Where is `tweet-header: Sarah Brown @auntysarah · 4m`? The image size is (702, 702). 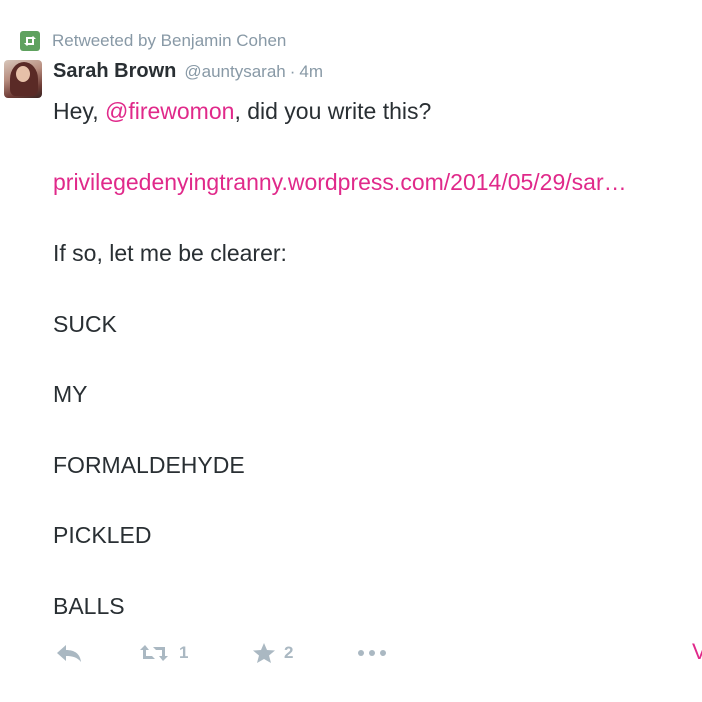 tweet-header: Sarah Brown @auntysarah · 4m is located at coordinates (188, 71).